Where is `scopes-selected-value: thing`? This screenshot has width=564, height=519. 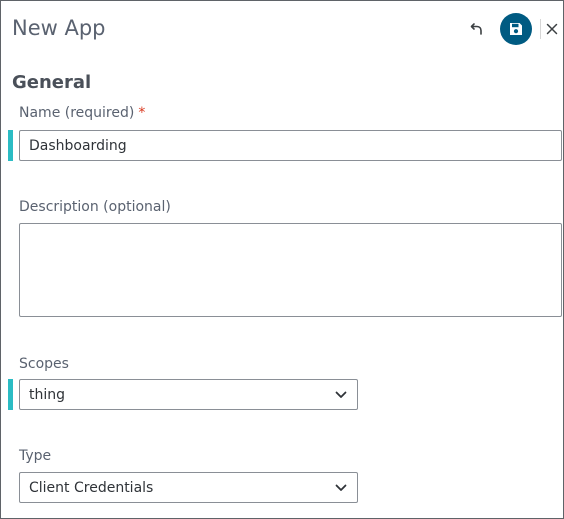 scopes-selected-value: thing is located at coordinates (47, 394).